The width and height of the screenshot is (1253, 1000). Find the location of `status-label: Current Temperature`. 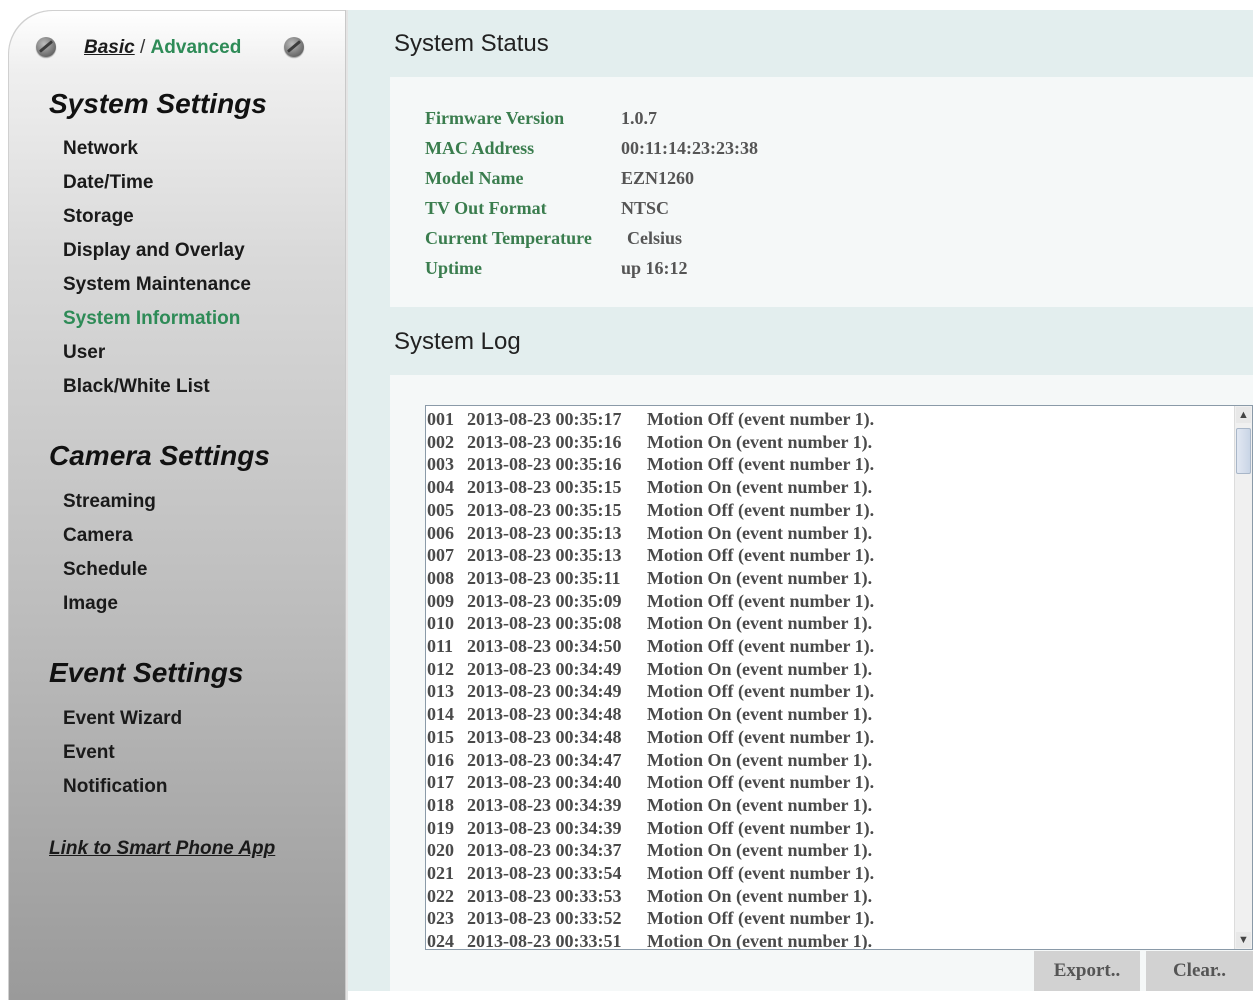

status-label: Current Temperature is located at coordinates (508, 238).